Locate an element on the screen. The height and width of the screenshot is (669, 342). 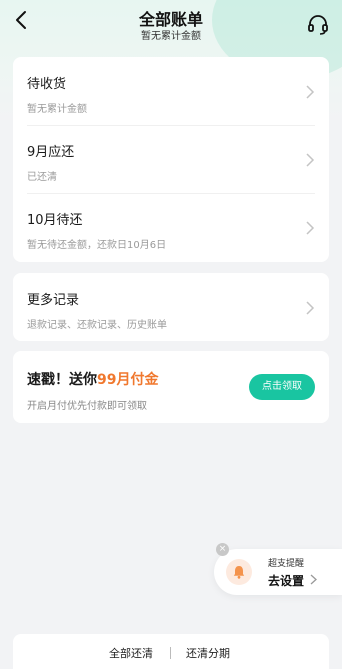
list-item-october-pending: 10月待还 暂无待还金额，还款日10月6日 is located at coordinates (171, 227).